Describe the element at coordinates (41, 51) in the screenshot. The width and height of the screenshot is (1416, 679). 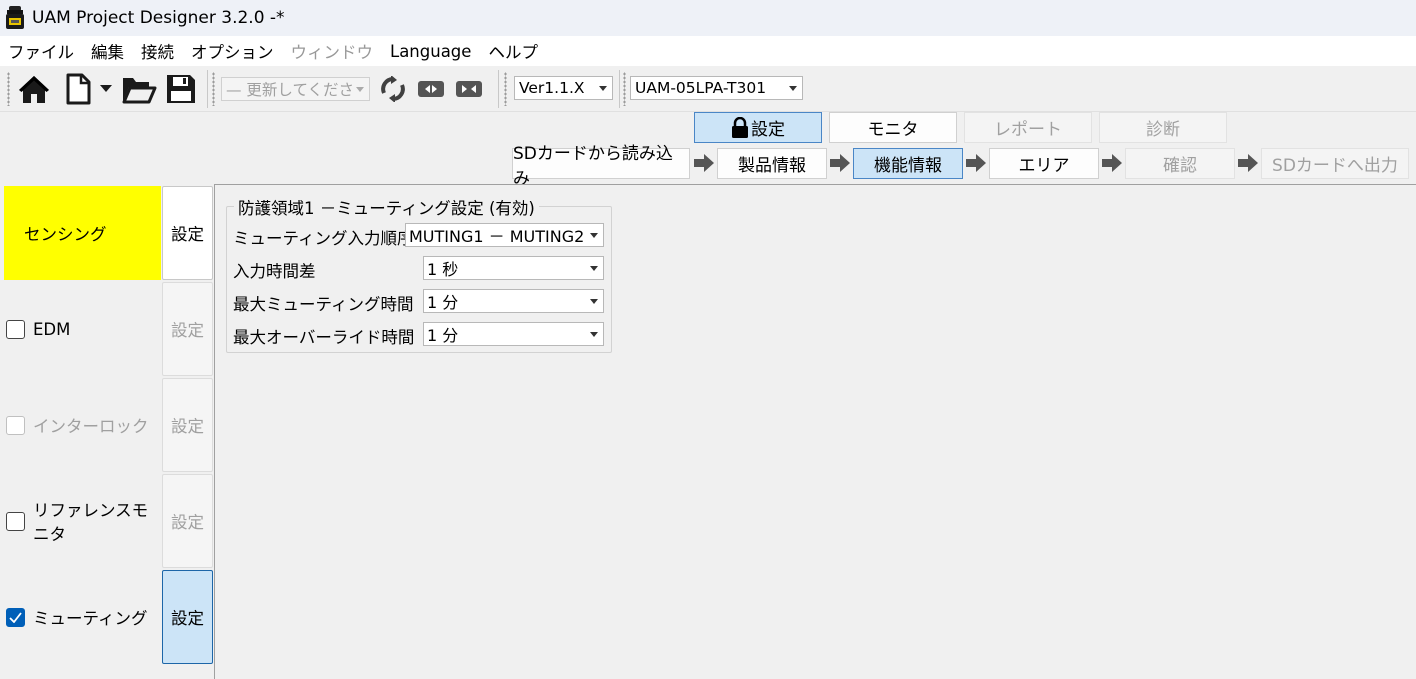
I see `menu-file: ファイル` at that location.